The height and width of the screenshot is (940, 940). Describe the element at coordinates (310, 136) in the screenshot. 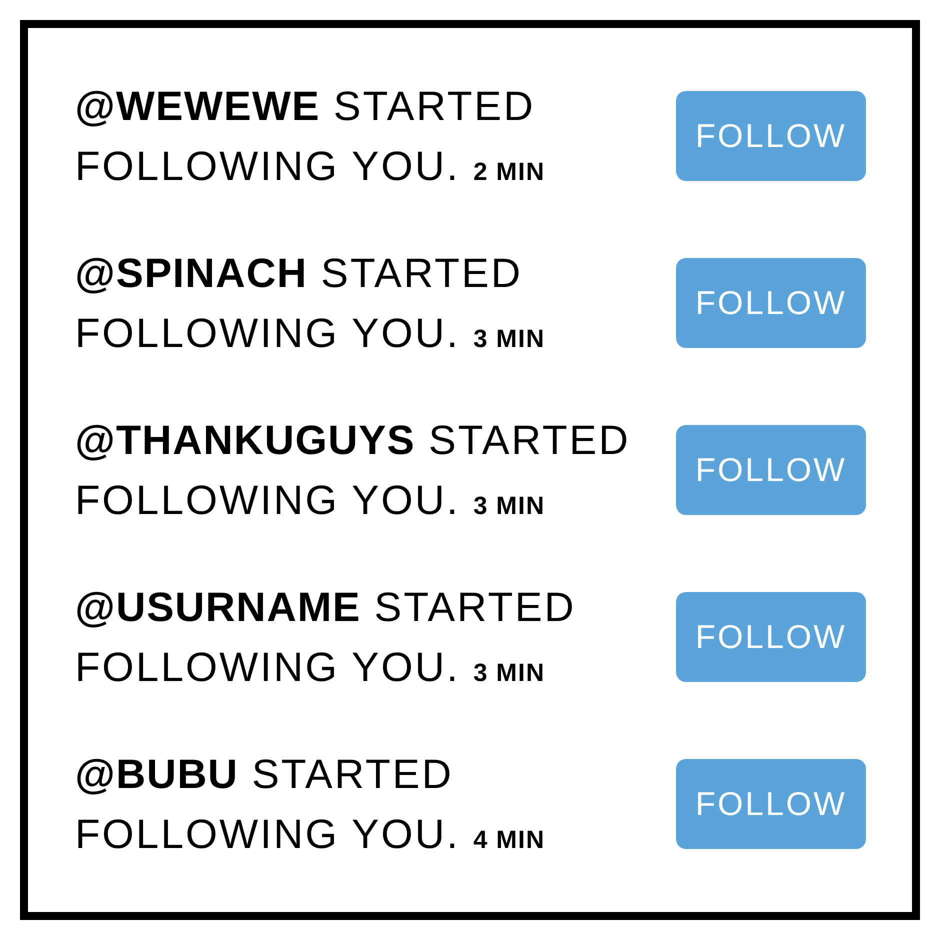

I see `notification-text: @WEWEWE STARTED FOLLOWING YOU. 2 MIN` at that location.